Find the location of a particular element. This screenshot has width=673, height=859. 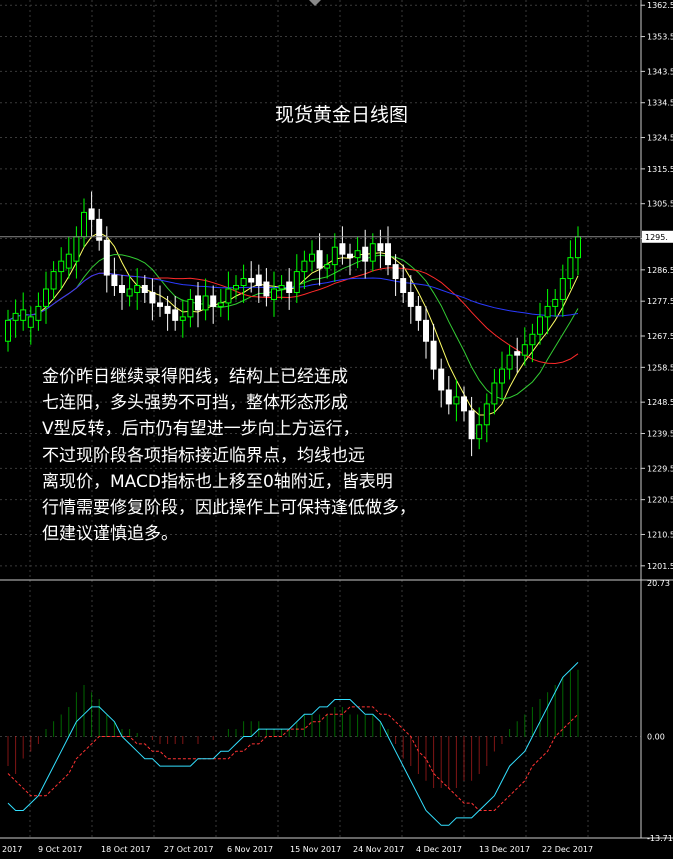

y-tick-label: 1267.5 is located at coordinates (660, 336).